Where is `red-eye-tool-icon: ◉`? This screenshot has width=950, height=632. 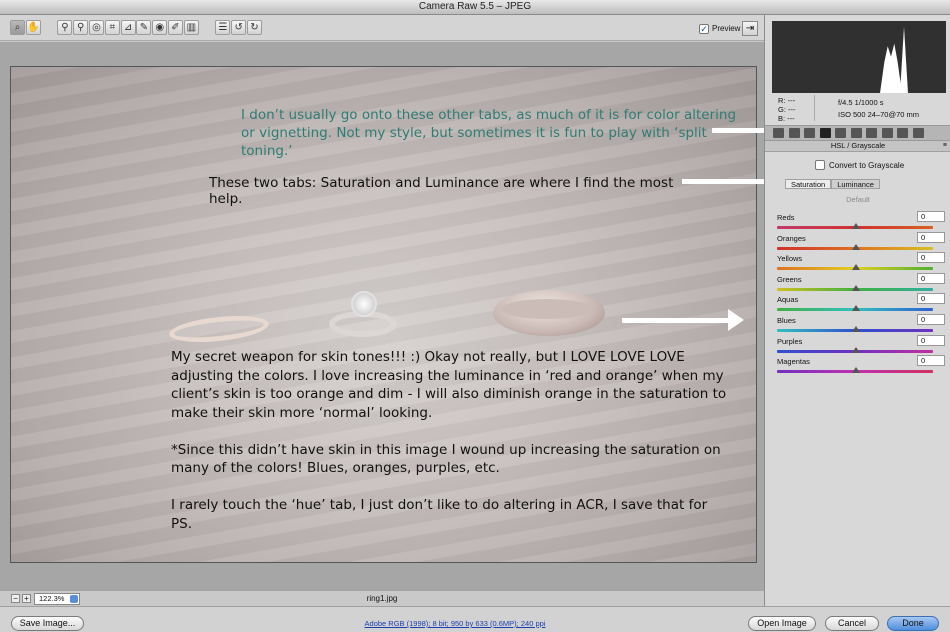
red-eye-tool-icon: ◉ is located at coordinates (160, 27).